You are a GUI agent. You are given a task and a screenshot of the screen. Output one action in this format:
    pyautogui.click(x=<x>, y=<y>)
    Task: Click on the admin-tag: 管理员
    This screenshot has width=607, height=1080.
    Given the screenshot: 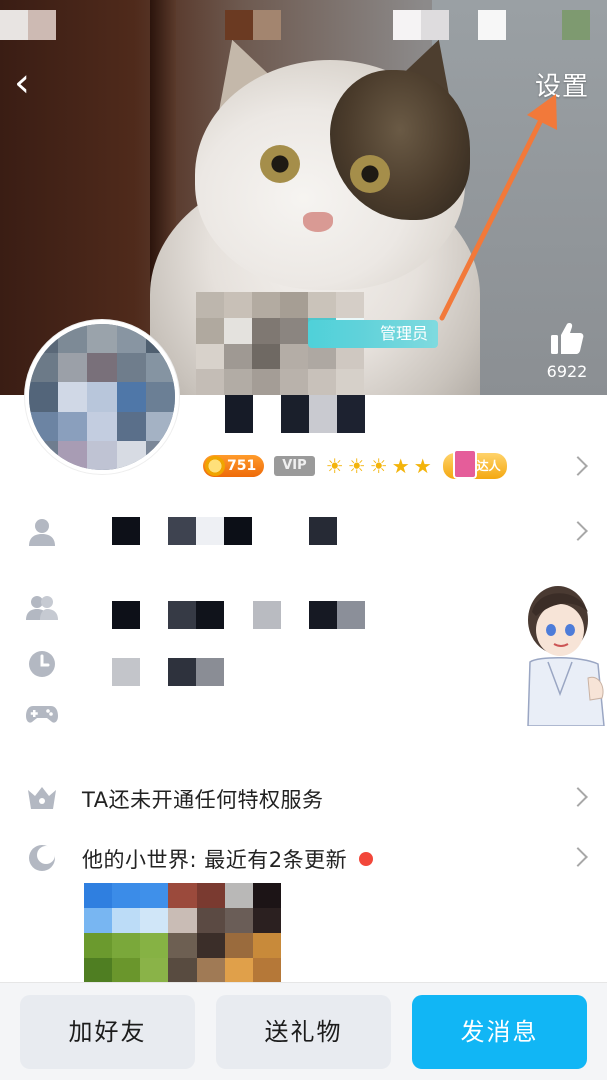 What is the action you would take?
    pyautogui.click(x=373, y=334)
    